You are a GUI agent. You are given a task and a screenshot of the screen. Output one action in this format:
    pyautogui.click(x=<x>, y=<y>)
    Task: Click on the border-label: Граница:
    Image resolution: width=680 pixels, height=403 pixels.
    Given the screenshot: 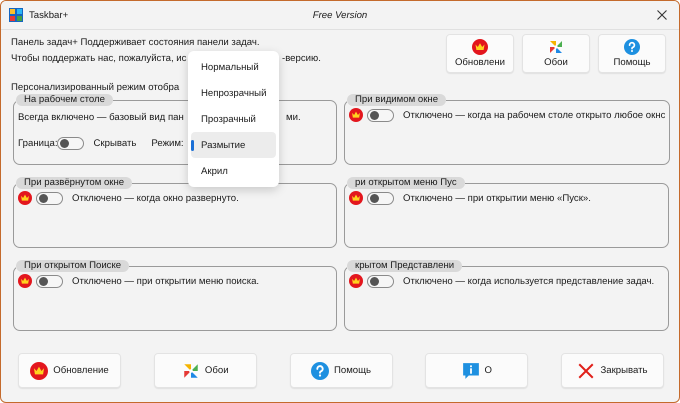 What is the action you would take?
    pyautogui.click(x=38, y=143)
    